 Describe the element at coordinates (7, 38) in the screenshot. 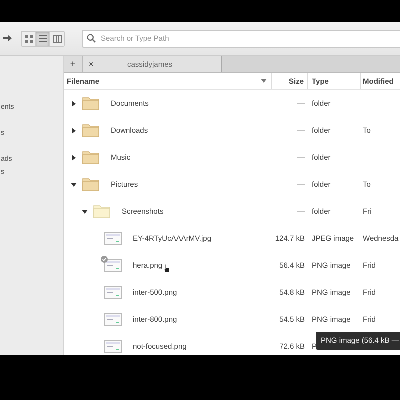

I see `forward-arrow-icon` at that location.